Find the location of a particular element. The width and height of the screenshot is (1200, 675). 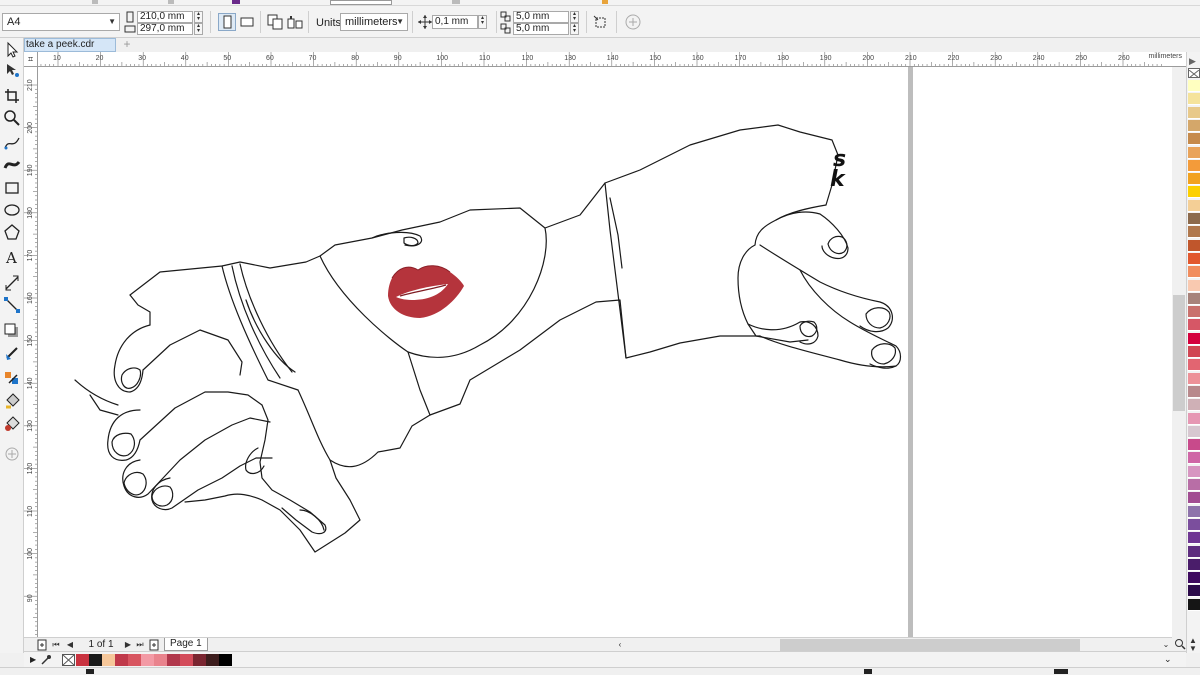

palette-menu-icon: ▶ is located at coordinates (1192, 61).